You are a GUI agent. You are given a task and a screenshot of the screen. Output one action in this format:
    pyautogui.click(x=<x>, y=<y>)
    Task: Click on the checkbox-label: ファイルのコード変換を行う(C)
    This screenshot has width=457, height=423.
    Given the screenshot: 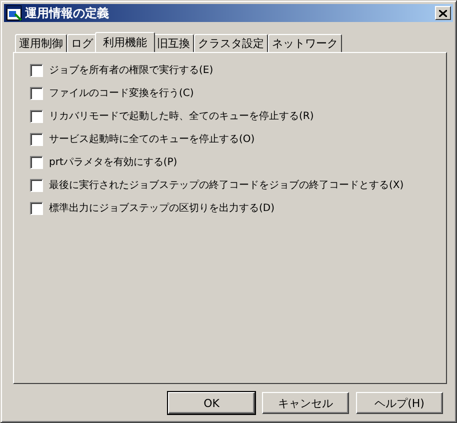 What is the action you would take?
    pyautogui.click(x=121, y=93)
    